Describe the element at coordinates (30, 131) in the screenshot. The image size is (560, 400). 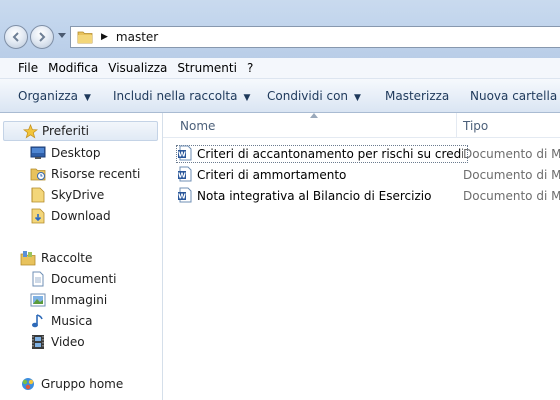
I see `star-icon` at that location.